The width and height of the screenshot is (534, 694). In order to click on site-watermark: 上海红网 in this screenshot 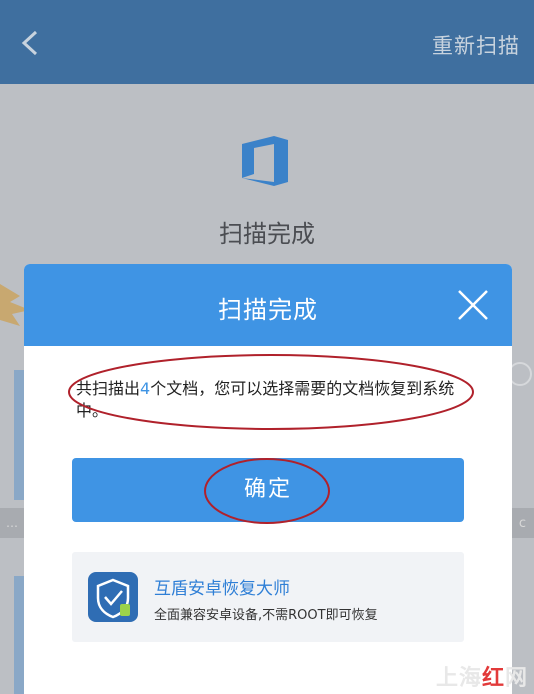, I will do `click(482, 676)`.